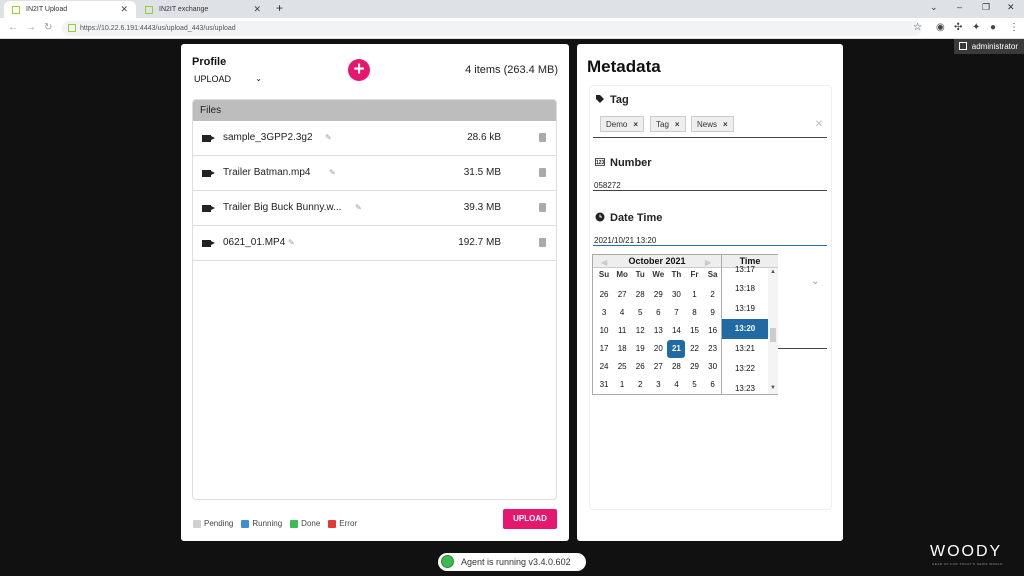  I want to click on calendar-day: 31, so click(604, 385).